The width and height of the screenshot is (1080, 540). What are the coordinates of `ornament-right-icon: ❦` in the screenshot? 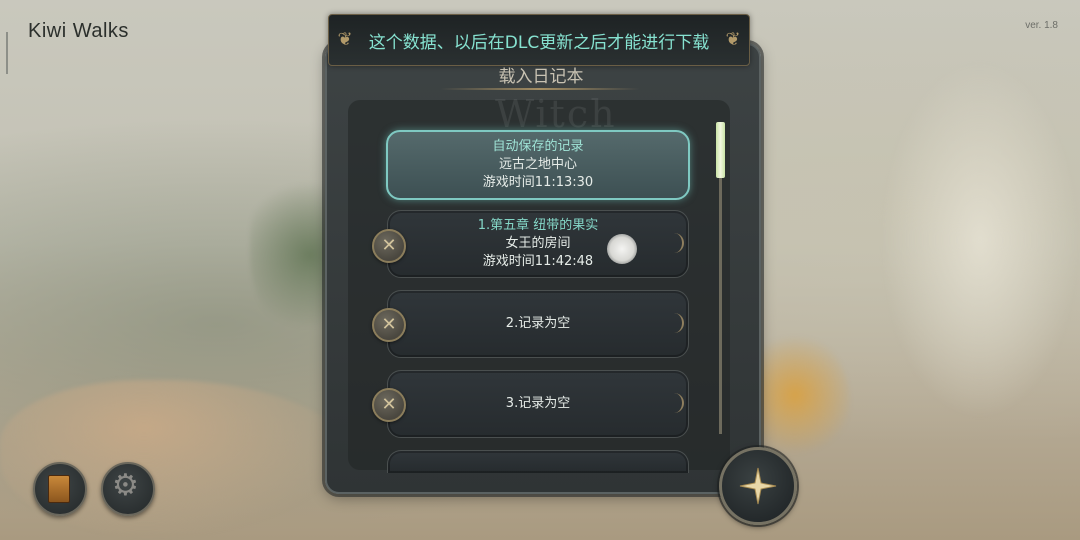 It's located at (733, 39).